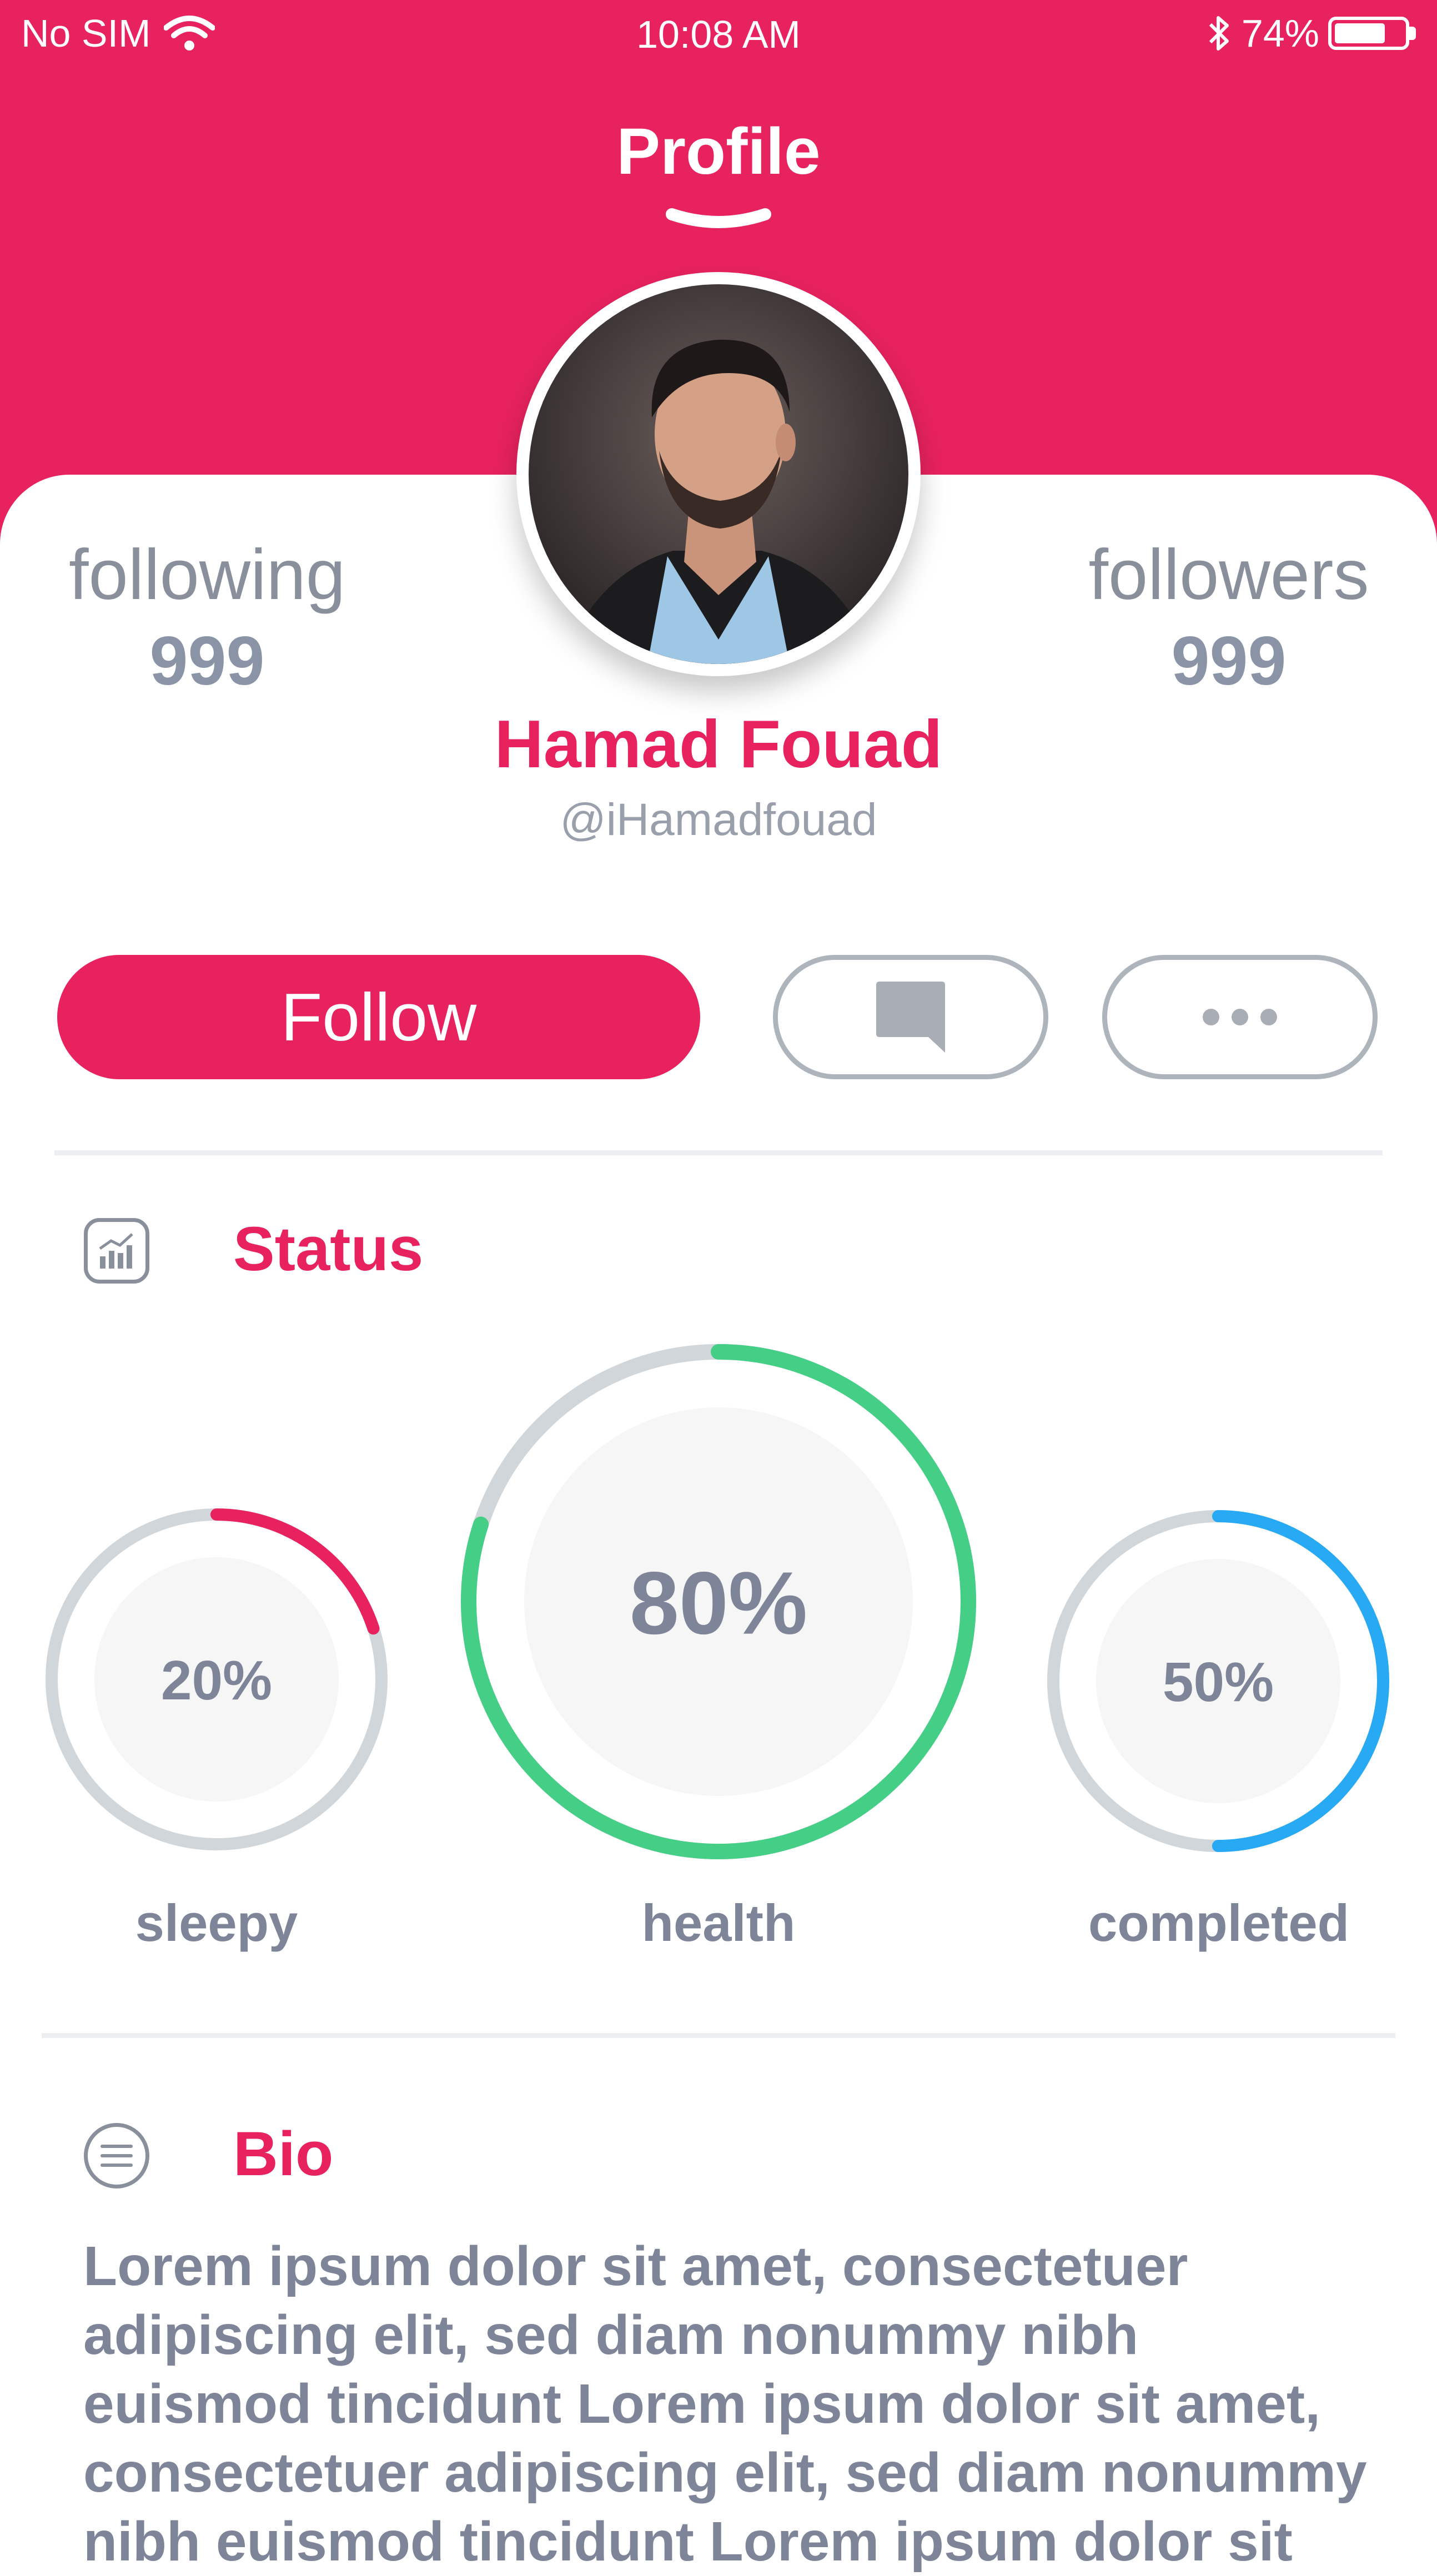 The height and width of the screenshot is (2576, 1437). Describe the element at coordinates (207, 661) in the screenshot. I see `following-count: 999` at that location.